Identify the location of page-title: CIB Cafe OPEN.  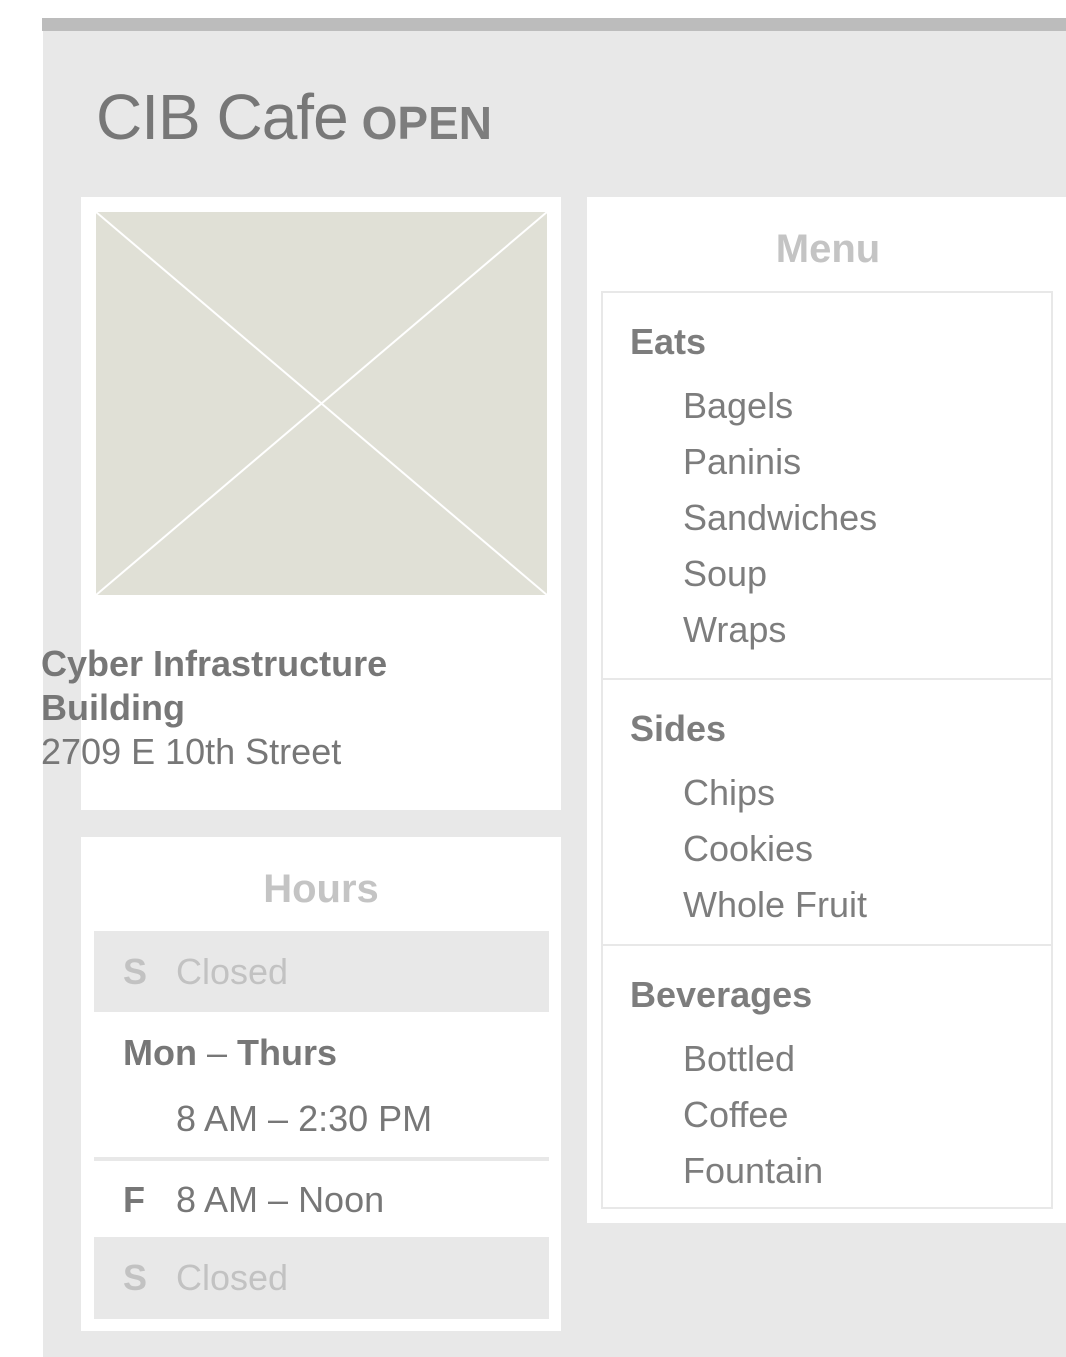
(294, 120).